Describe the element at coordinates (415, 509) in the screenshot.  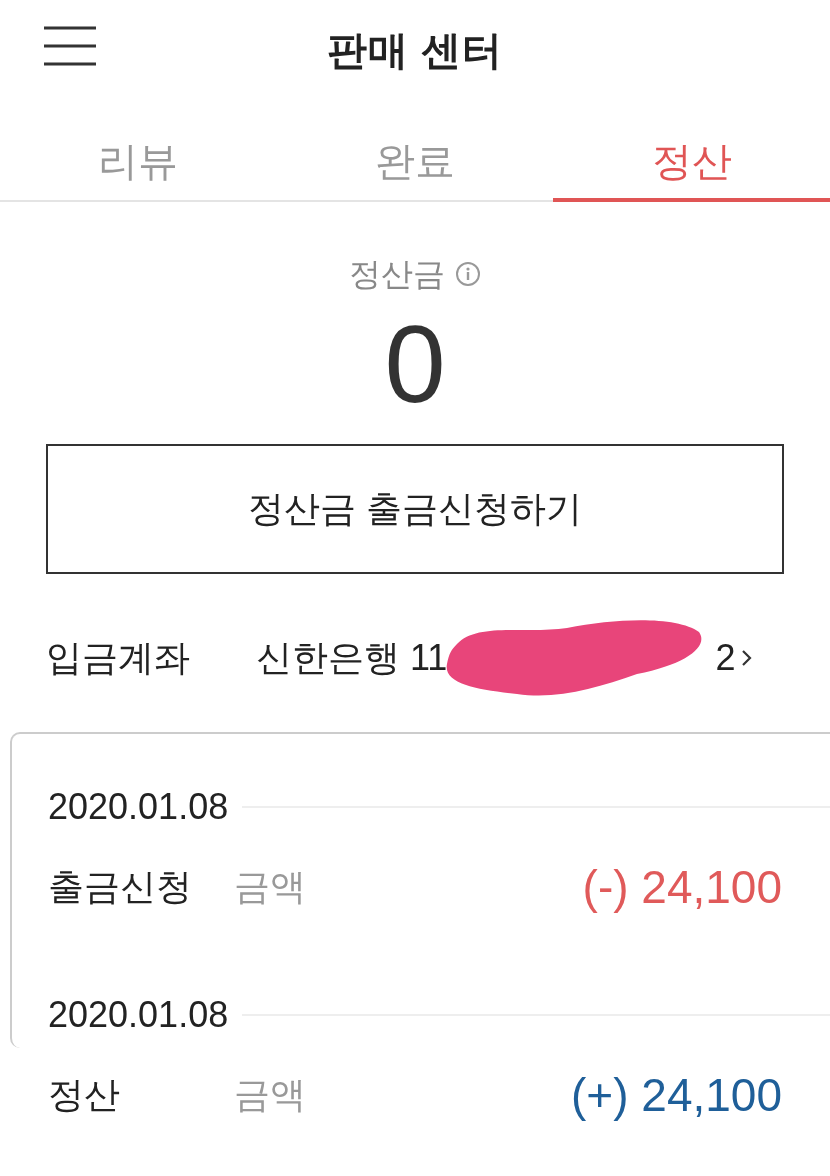
I see `withdraw-button: 정산금 출금신청하기` at that location.